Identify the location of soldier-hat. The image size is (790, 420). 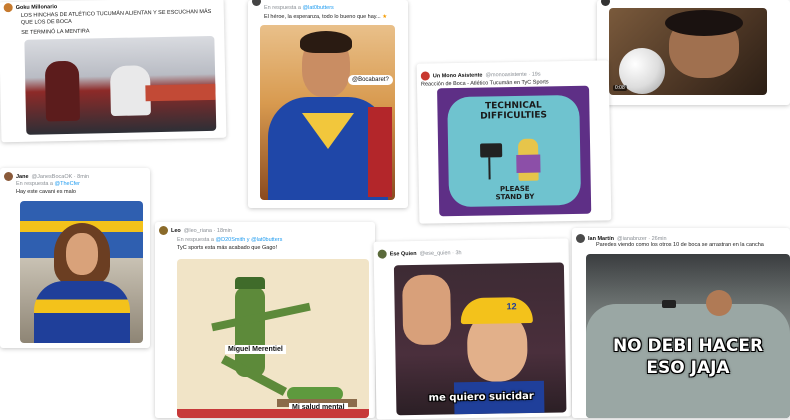
(250, 283).